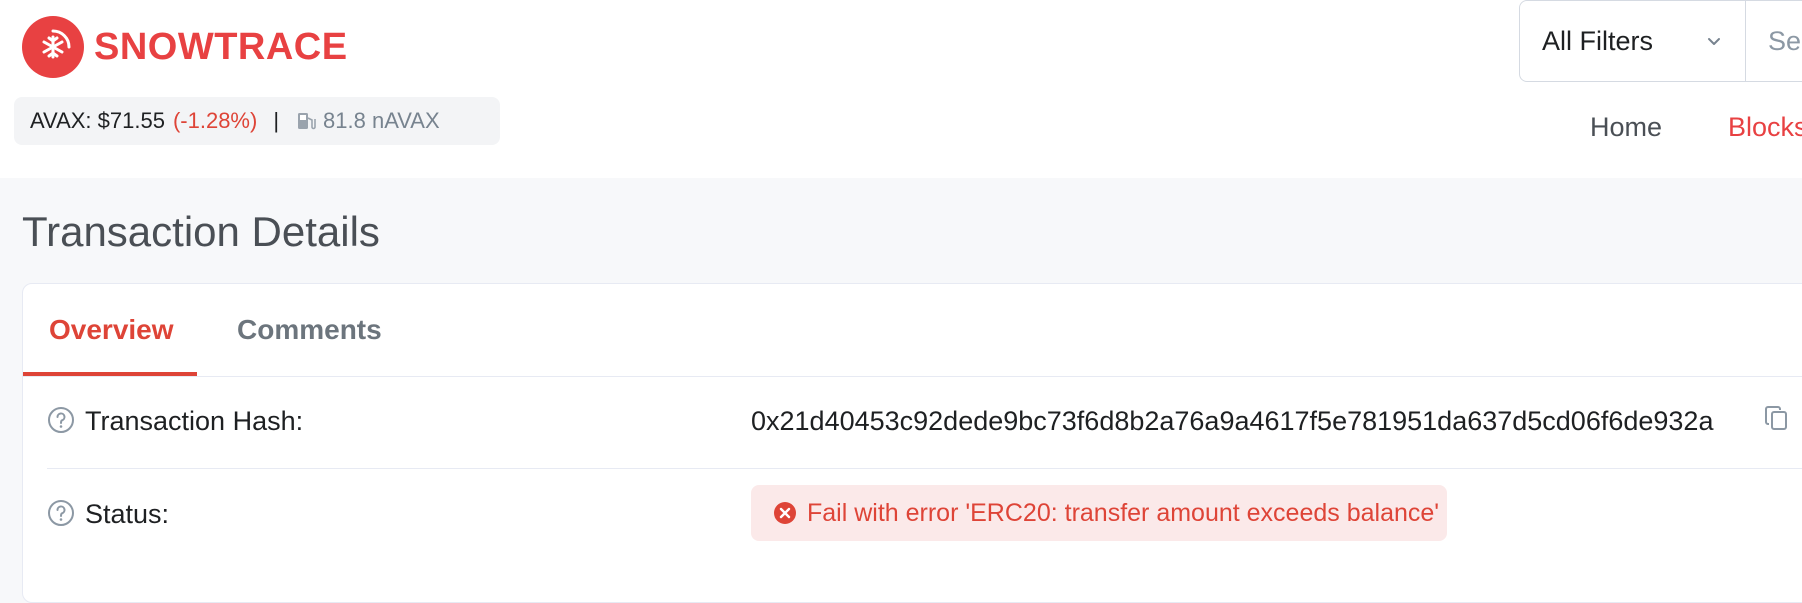  What do you see at coordinates (1765, 127) in the screenshot?
I see `nav-blocks: Blocks` at bounding box center [1765, 127].